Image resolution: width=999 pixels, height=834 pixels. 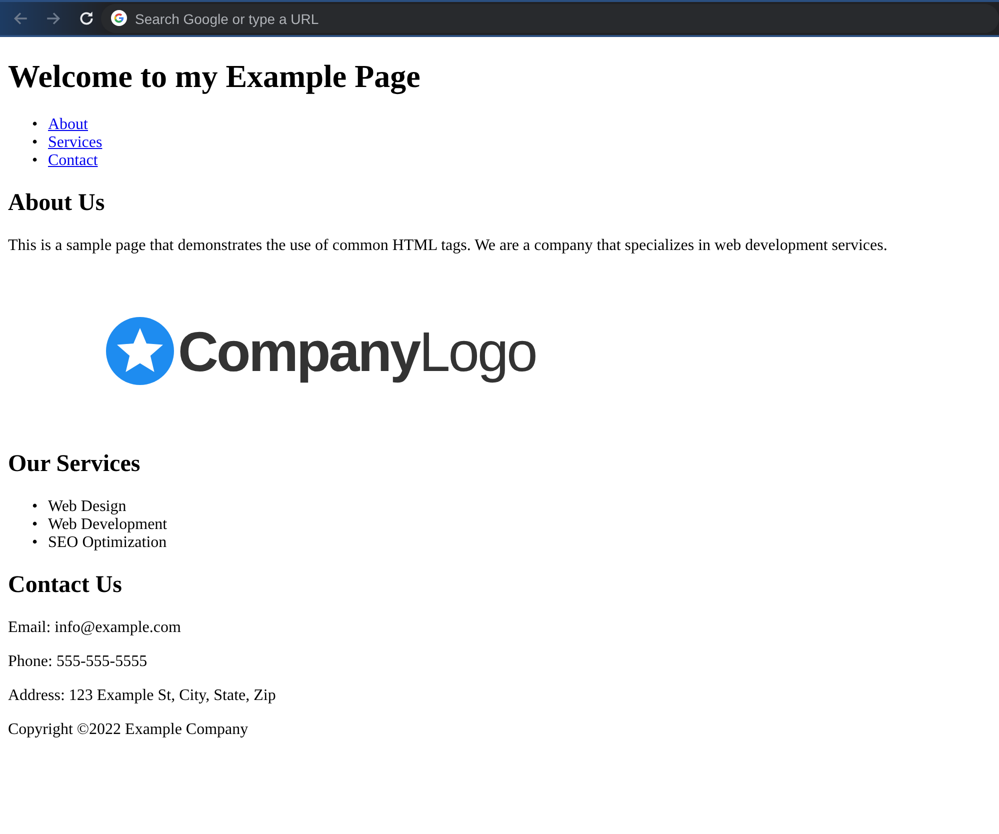 I want to click on list-item: Web Design, so click(x=87, y=506).